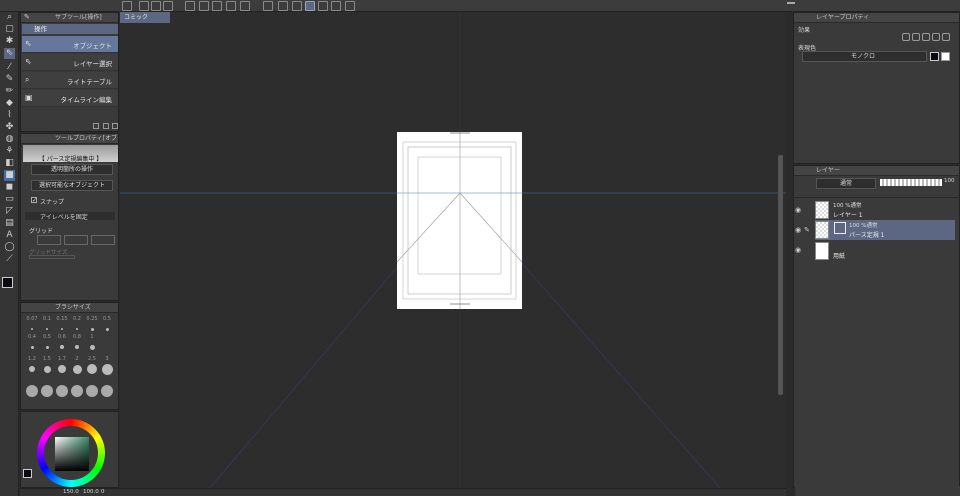 The height and width of the screenshot is (496, 960). Describe the element at coordinates (70, 44) in the screenshot. I see `subtool-item-object: ⇖ オブジェクト` at that location.